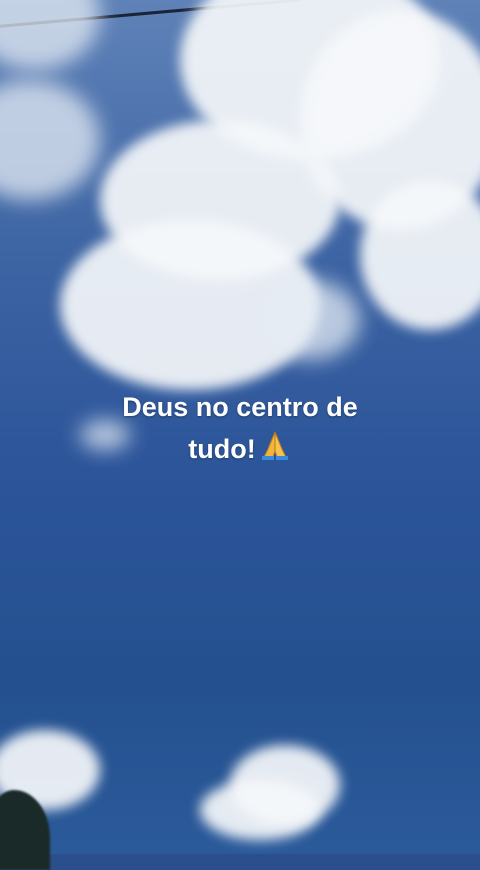  I want to click on folded-hands-icon, so click(275, 451).